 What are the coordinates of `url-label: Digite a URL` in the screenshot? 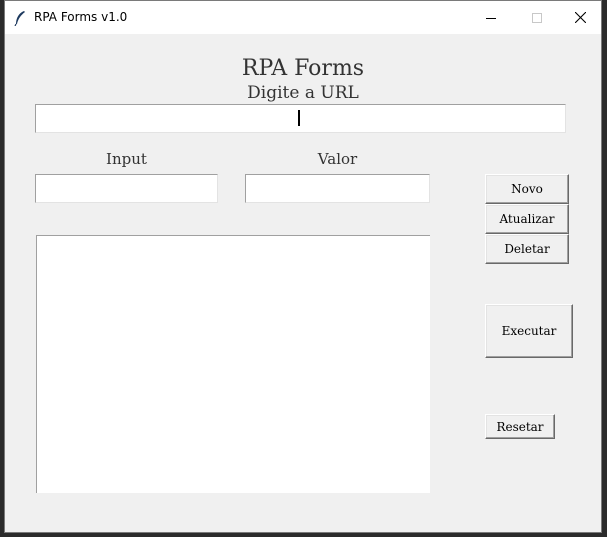 It's located at (303, 93).